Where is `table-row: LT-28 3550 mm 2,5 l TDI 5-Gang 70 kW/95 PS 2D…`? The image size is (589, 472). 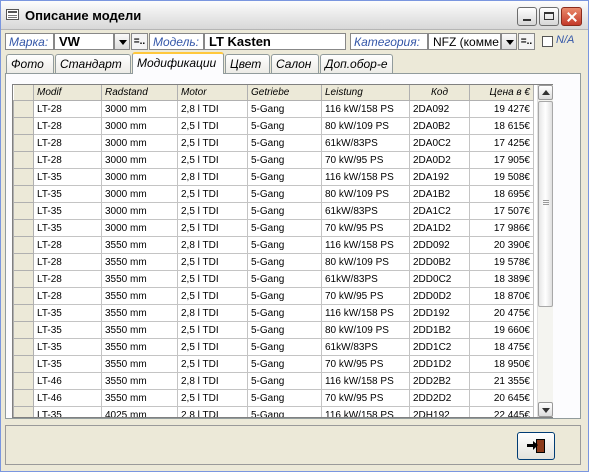 table-row: LT-28 3550 mm 2,5 l TDI 5-Gang 70 kW/95 PS 2D… is located at coordinates (273, 296).